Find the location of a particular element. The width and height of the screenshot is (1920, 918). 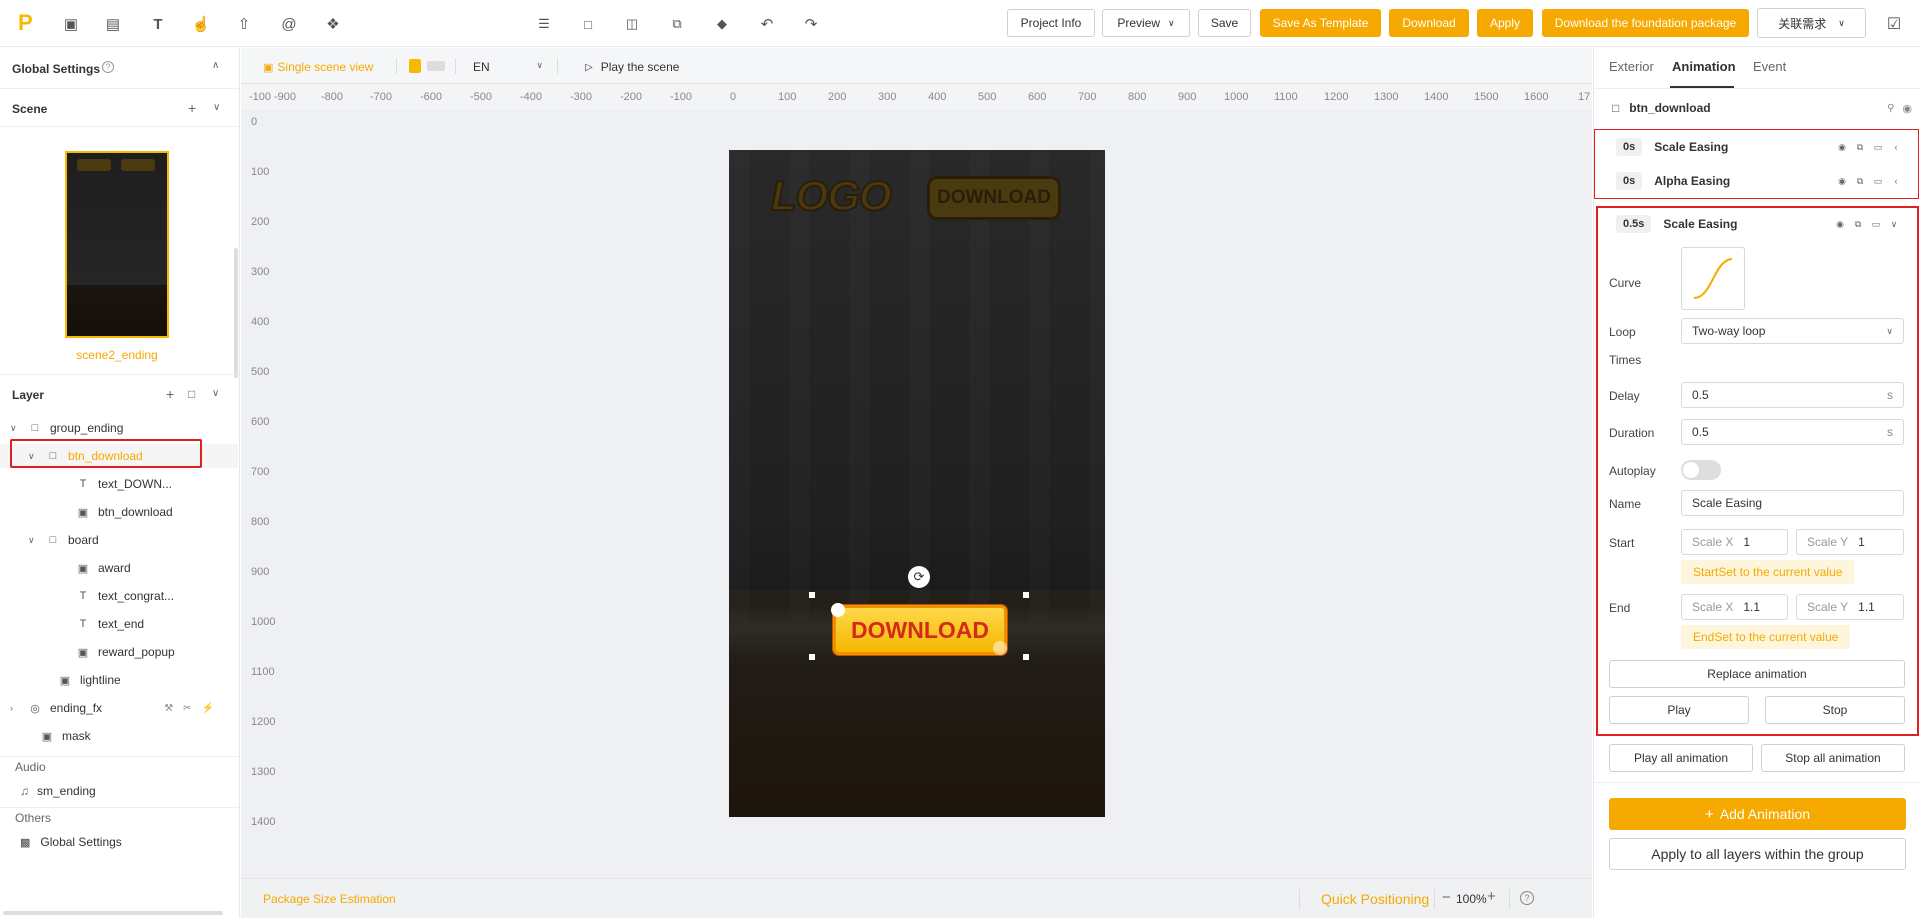

play-button: Play is located at coordinates (1679, 710).